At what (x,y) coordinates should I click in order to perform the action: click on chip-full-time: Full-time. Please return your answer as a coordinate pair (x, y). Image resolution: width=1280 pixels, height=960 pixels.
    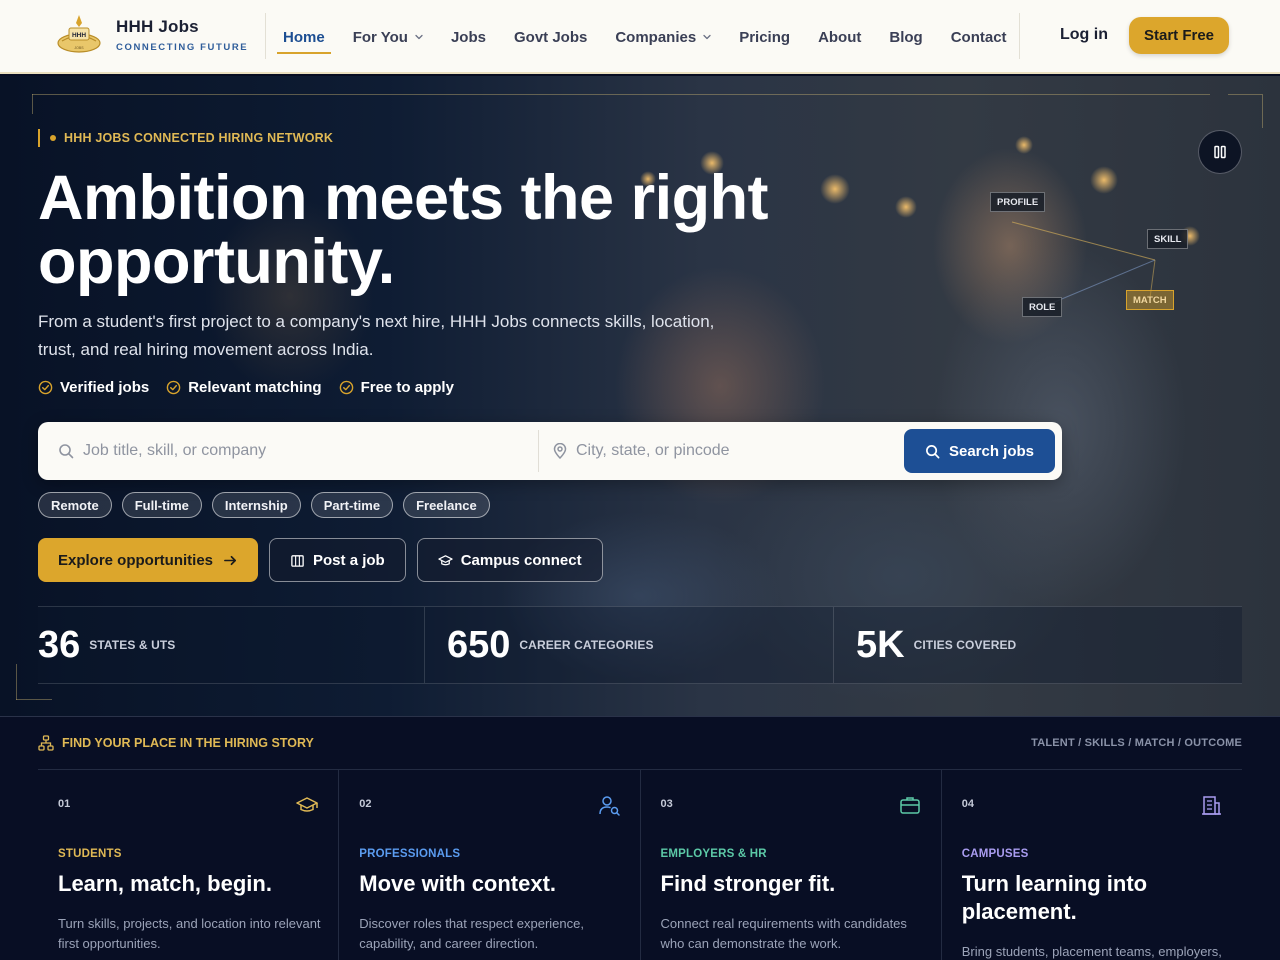
    Looking at the image, I should click on (161, 505).